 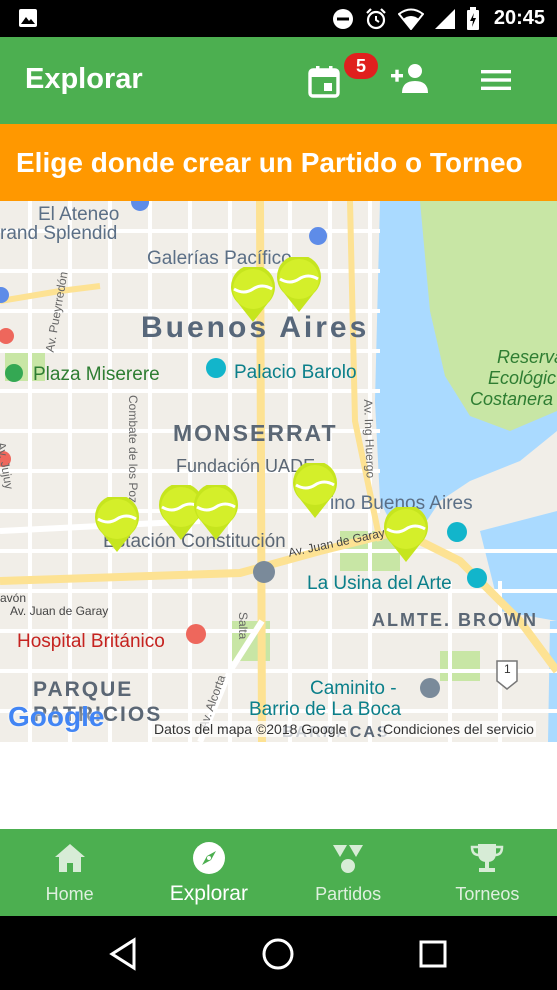 I want to click on map-label: Costanera, so click(x=512, y=399).